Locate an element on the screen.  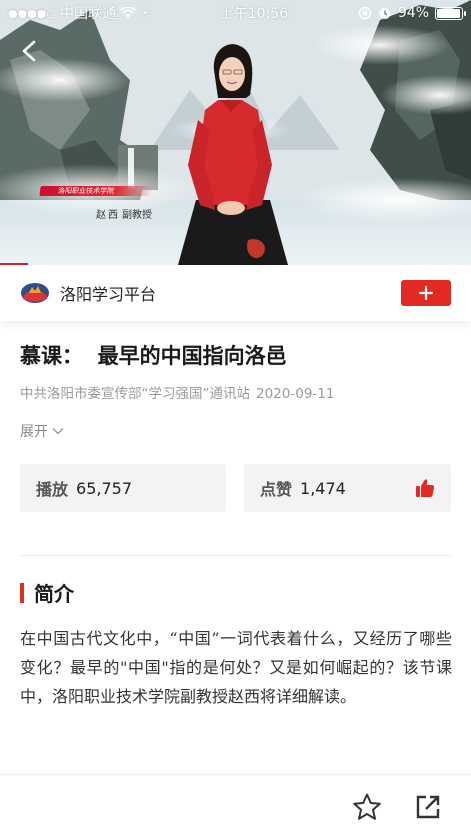
section-marker is located at coordinates (22, 592).